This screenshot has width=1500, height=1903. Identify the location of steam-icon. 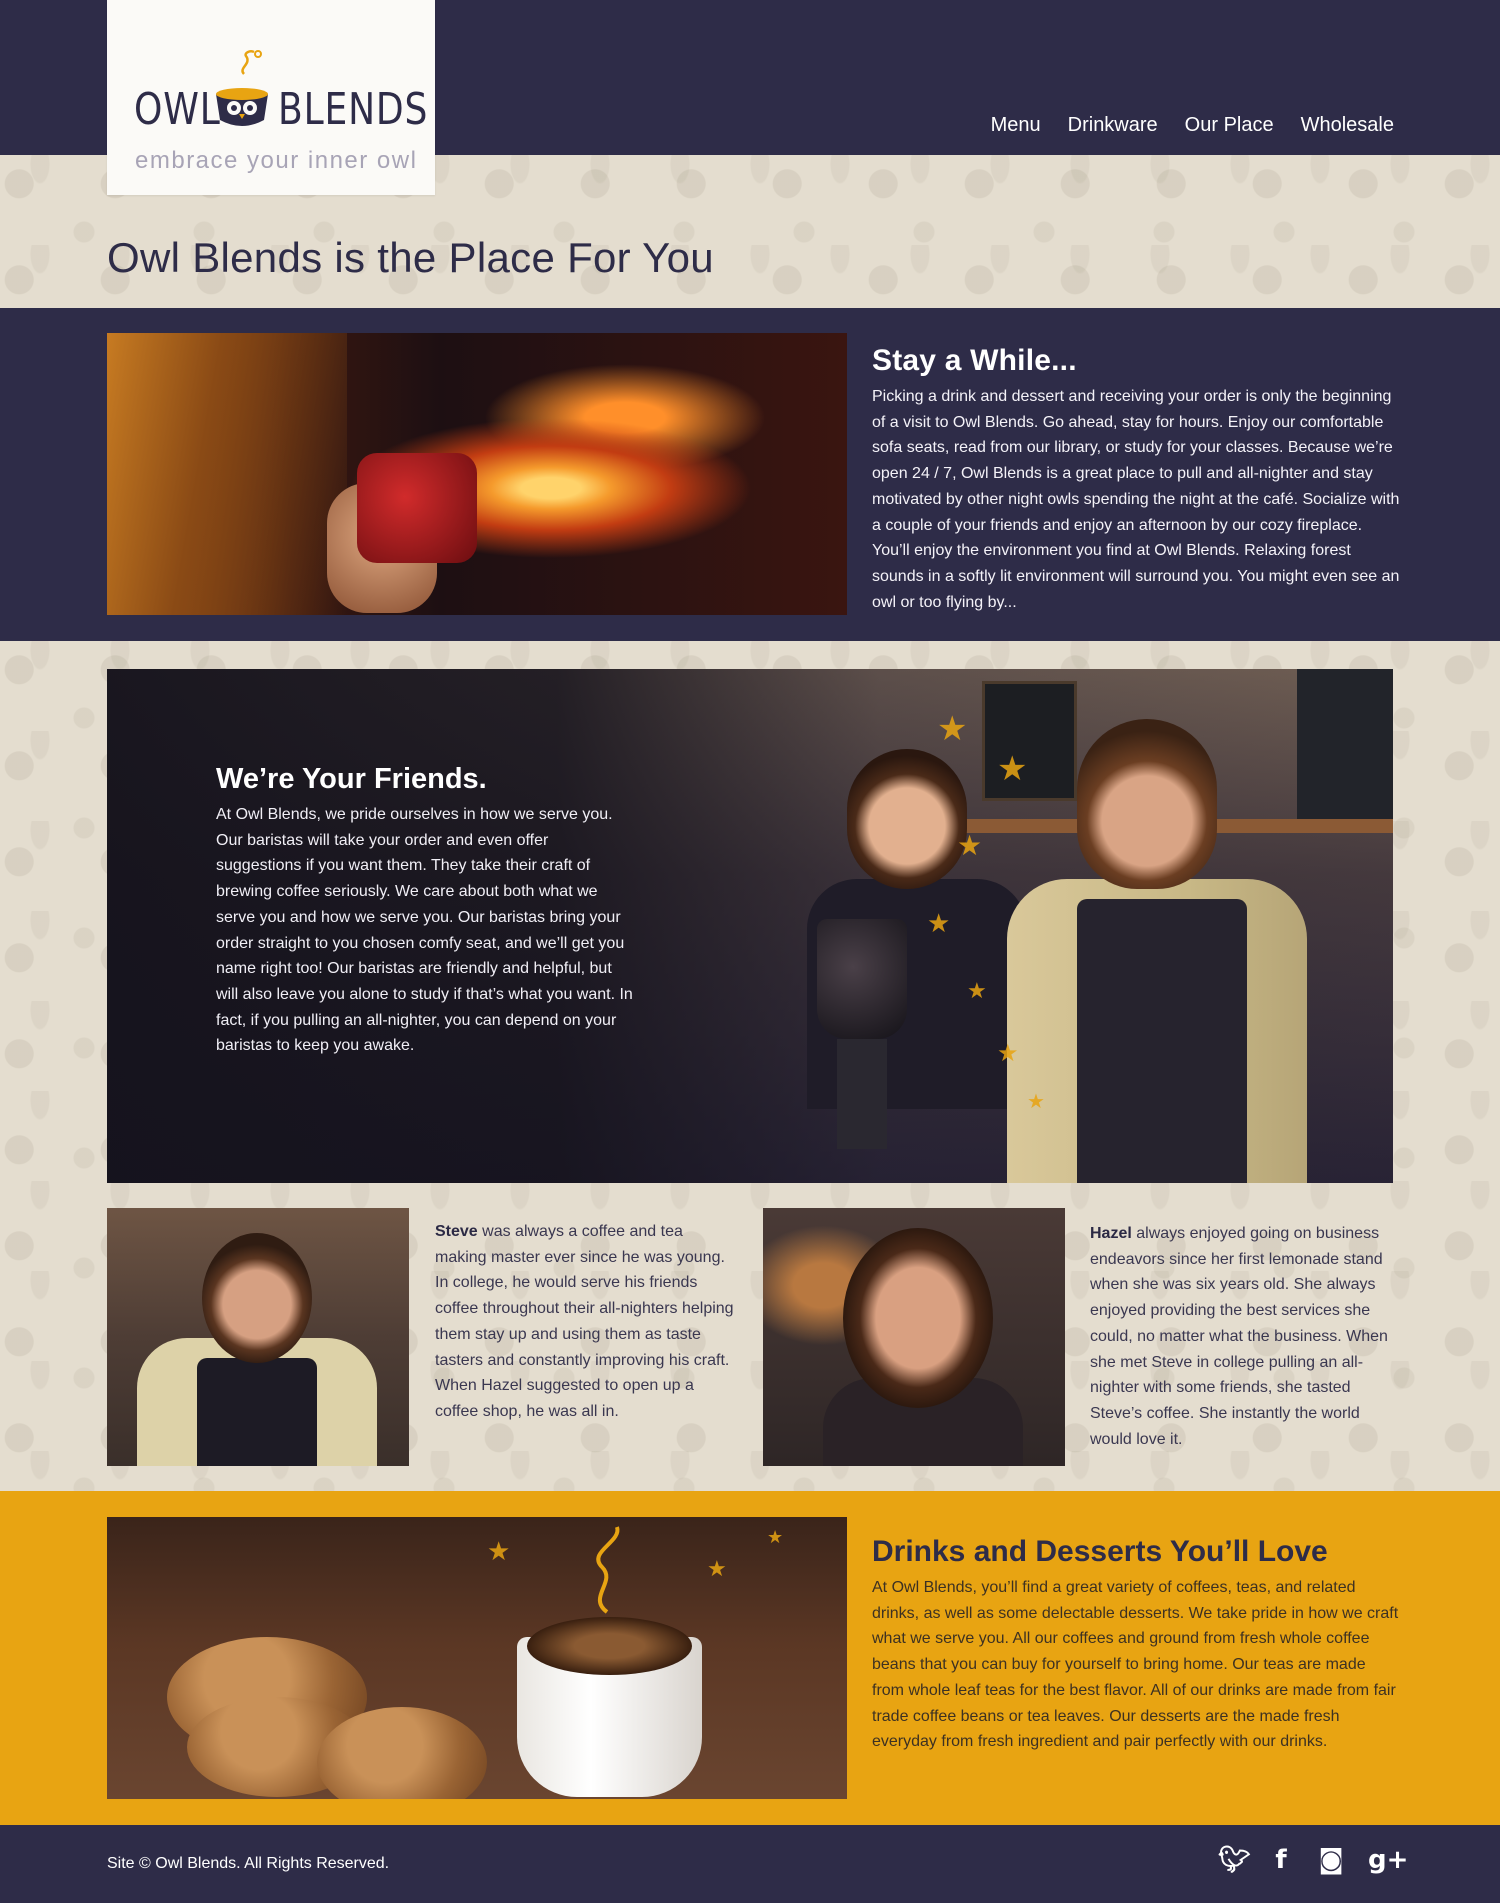
(251, 62).